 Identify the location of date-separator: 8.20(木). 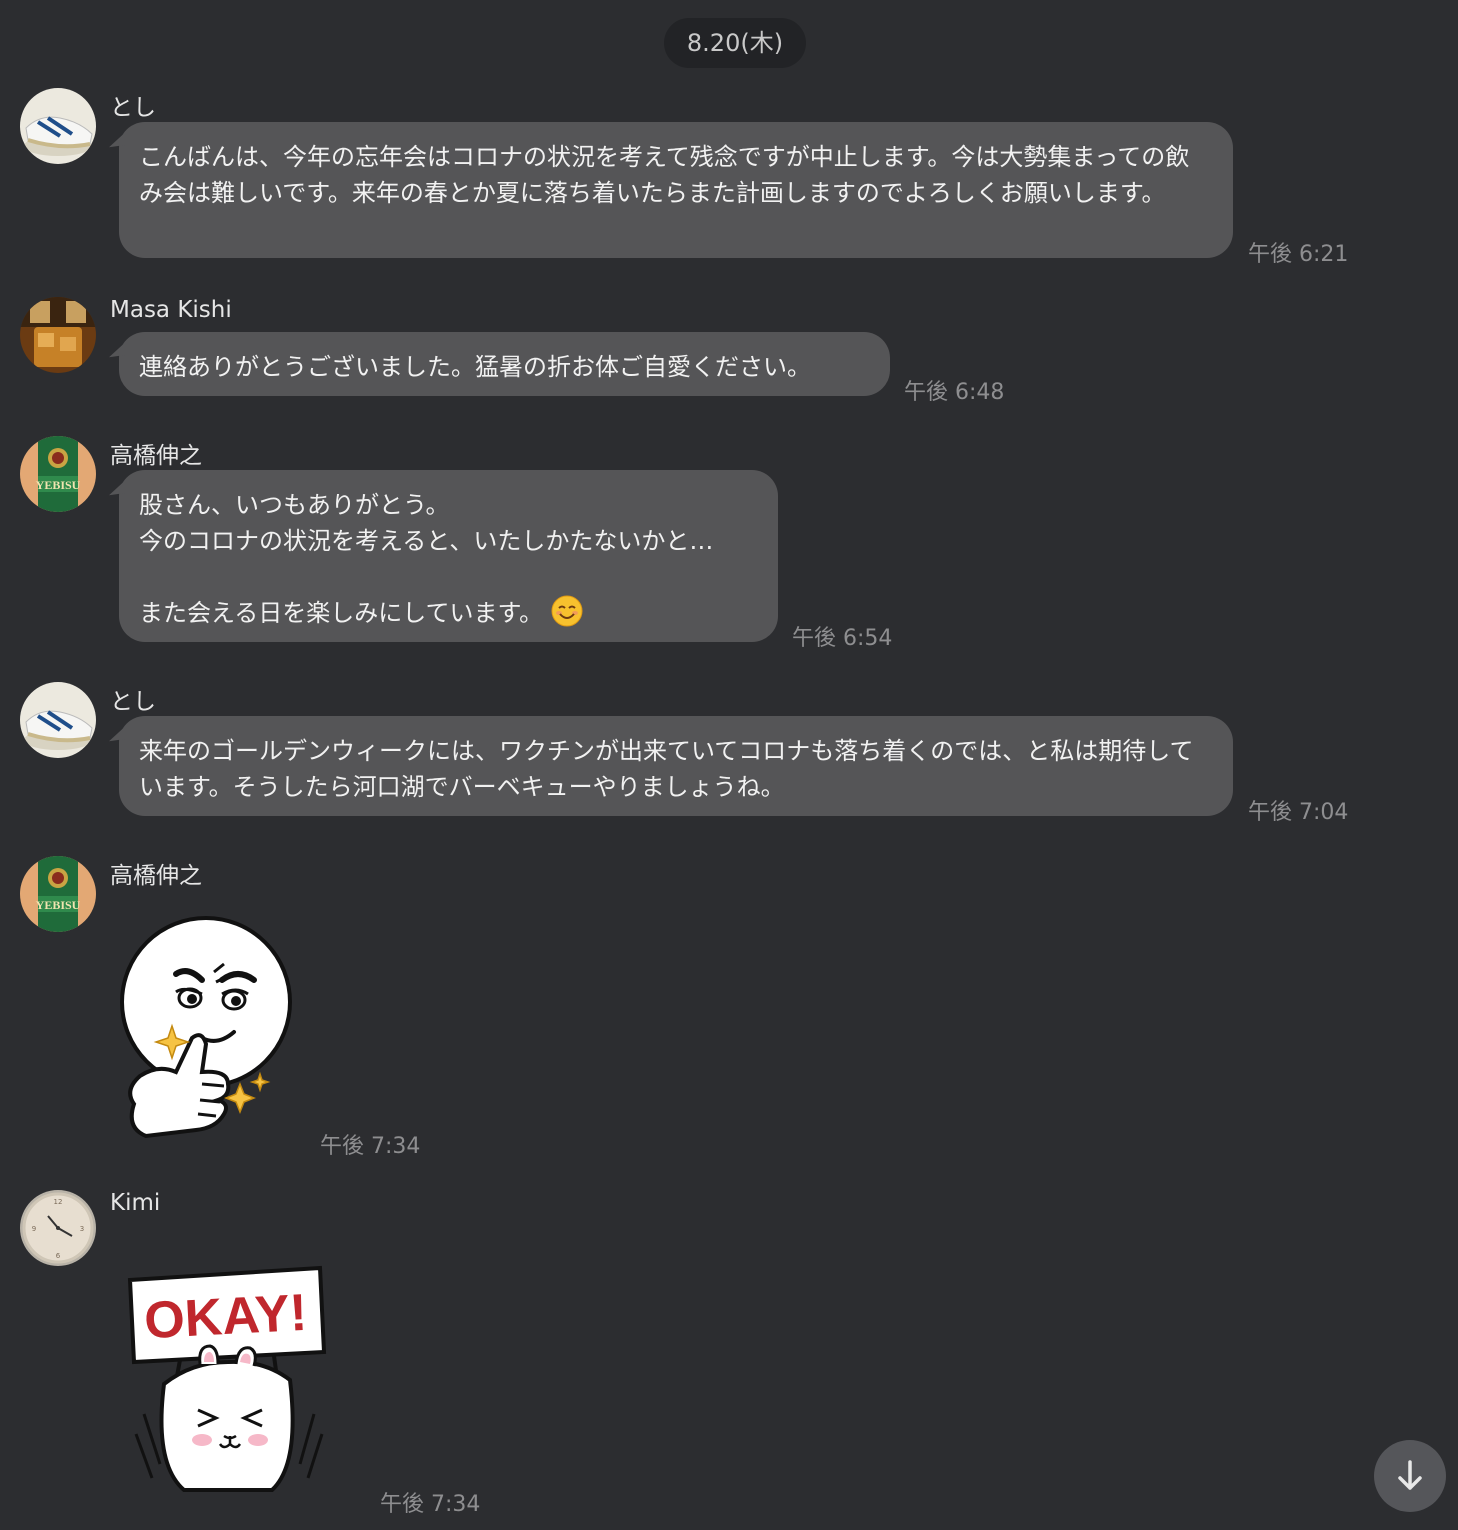
(735, 43).